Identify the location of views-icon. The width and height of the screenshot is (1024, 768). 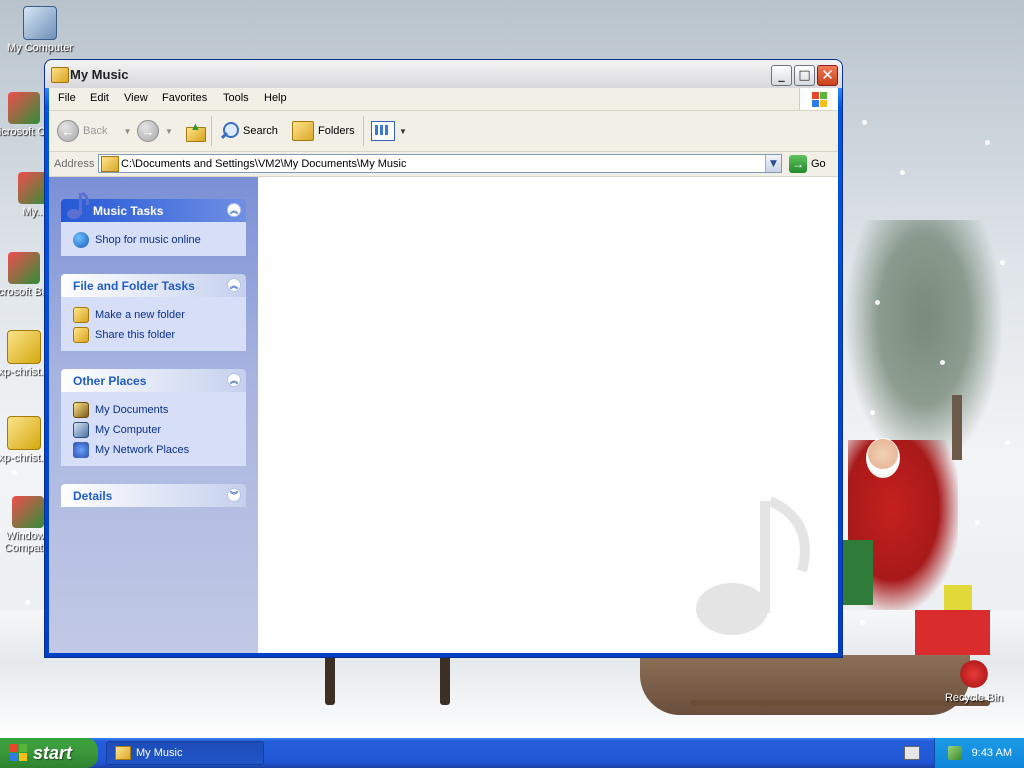
(383, 131).